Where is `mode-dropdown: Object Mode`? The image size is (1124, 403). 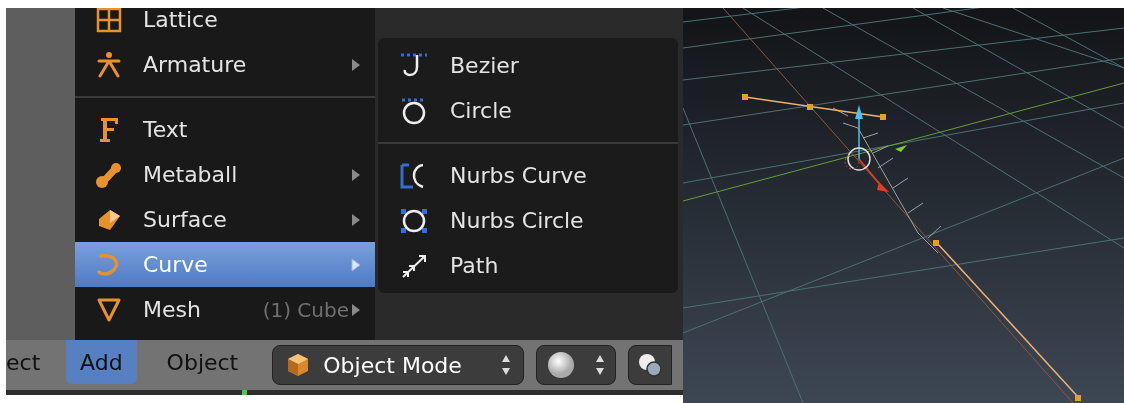 mode-dropdown: Object Mode is located at coordinates (398, 365).